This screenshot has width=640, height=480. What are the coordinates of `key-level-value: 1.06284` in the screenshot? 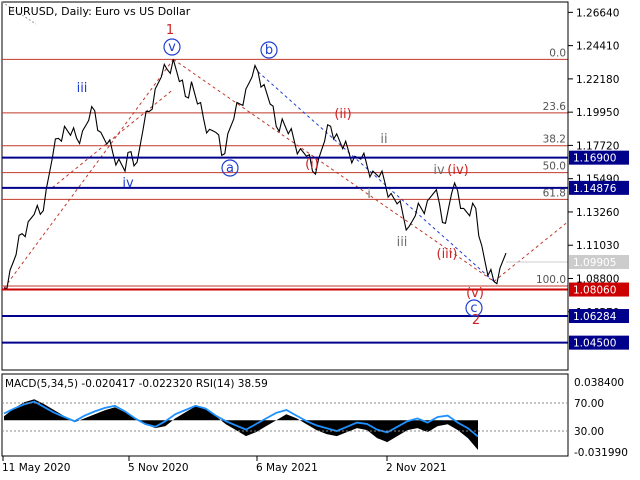 It's located at (595, 317).